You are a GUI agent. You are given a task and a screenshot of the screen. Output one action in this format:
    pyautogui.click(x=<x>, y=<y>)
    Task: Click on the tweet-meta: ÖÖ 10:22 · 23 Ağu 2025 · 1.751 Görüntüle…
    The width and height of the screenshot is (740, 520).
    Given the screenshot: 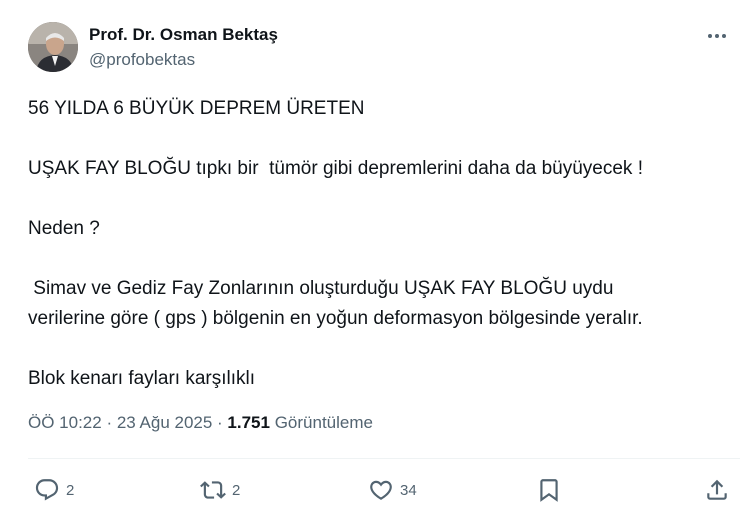 What is the action you would take?
    pyautogui.click(x=200, y=423)
    